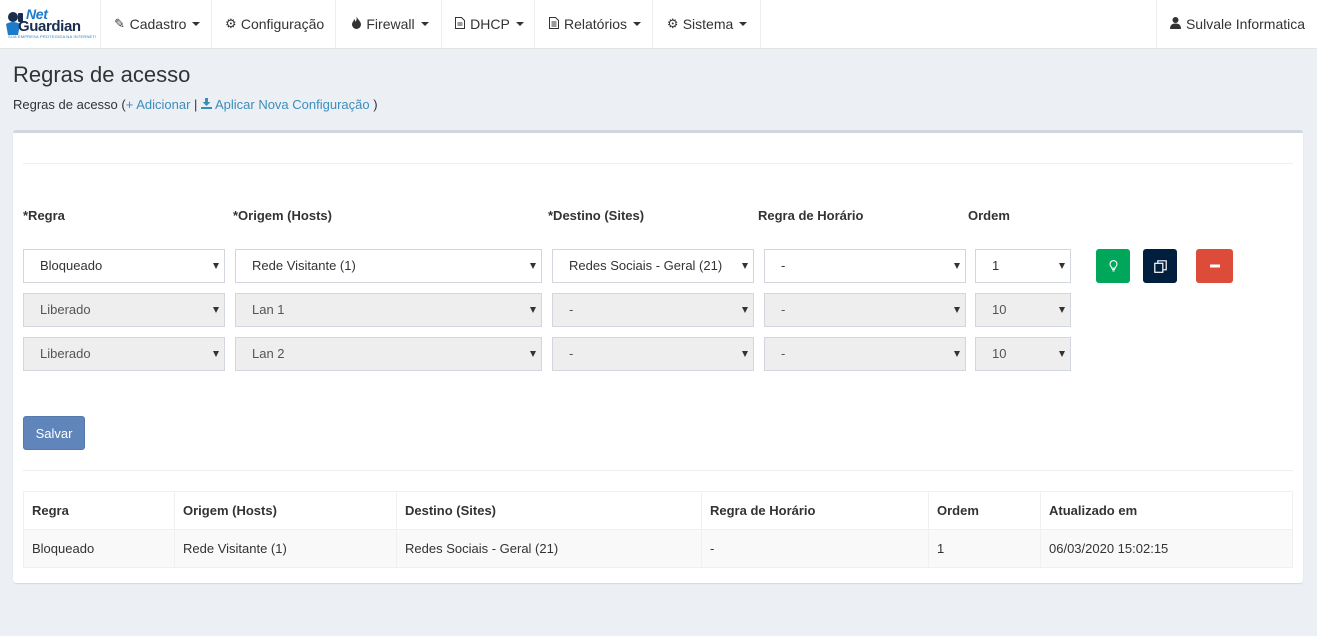  Describe the element at coordinates (231, 23) in the screenshot. I see `gear-icon: ⚙` at that location.